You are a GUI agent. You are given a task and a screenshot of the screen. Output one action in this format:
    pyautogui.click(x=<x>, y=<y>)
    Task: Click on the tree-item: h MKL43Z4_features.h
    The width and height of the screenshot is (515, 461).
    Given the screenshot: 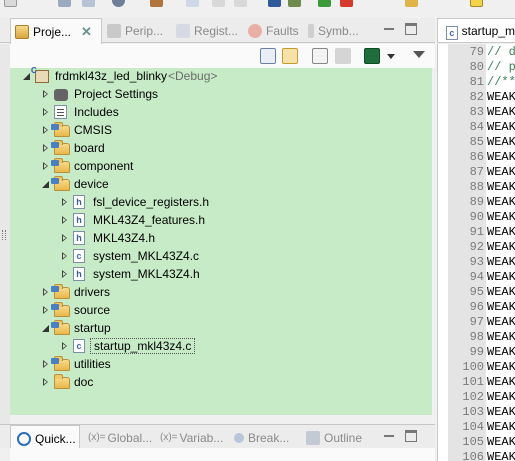 What is the action you would take?
    pyautogui.click(x=221, y=220)
    